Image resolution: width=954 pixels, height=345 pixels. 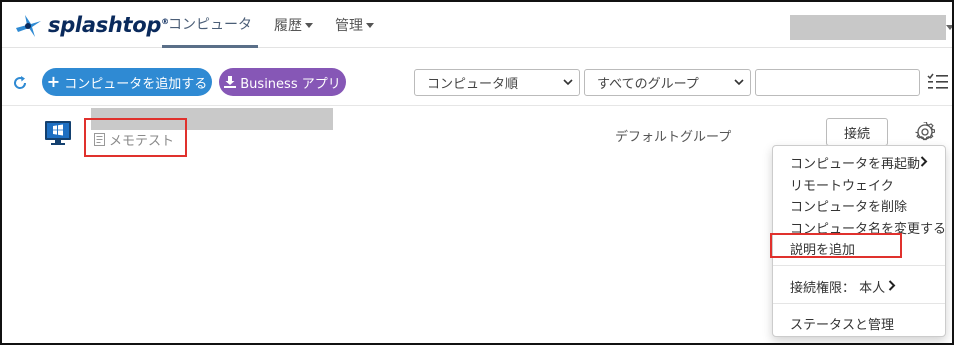 I want to click on add-computer-button: + コンピュータを追加する, so click(x=127, y=82).